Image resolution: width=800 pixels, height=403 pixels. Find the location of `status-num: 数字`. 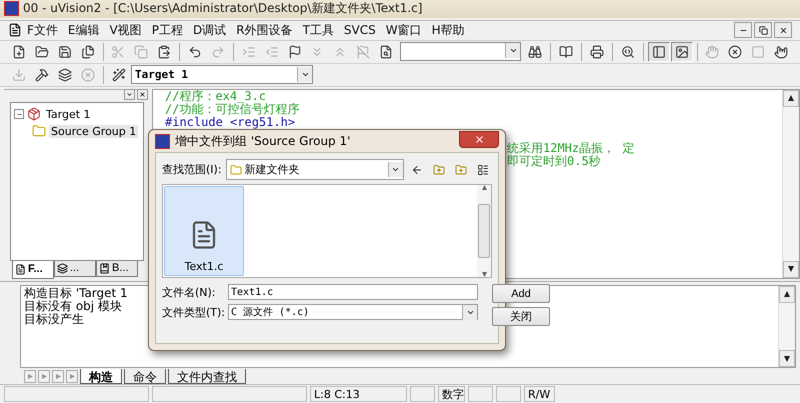

status-num: 数字 is located at coordinates (451, 394).